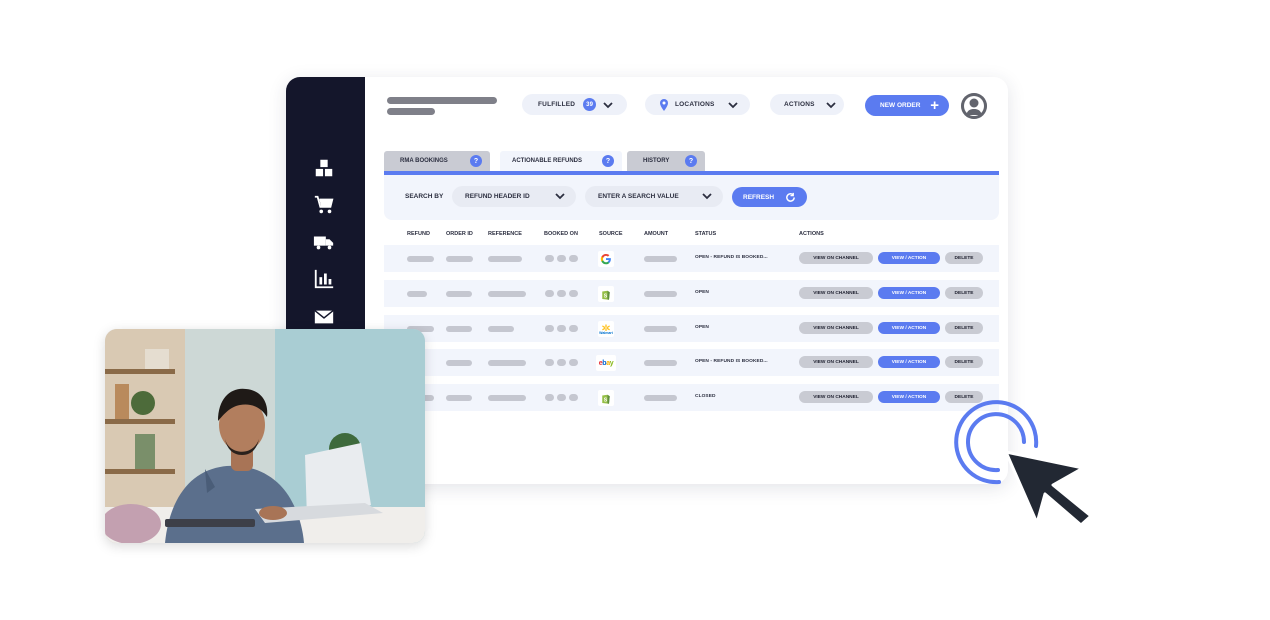  What do you see at coordinates (769, 197) in the screenshot?
I see `refresh-button: REFRESH` at bounding box center [769, 197].